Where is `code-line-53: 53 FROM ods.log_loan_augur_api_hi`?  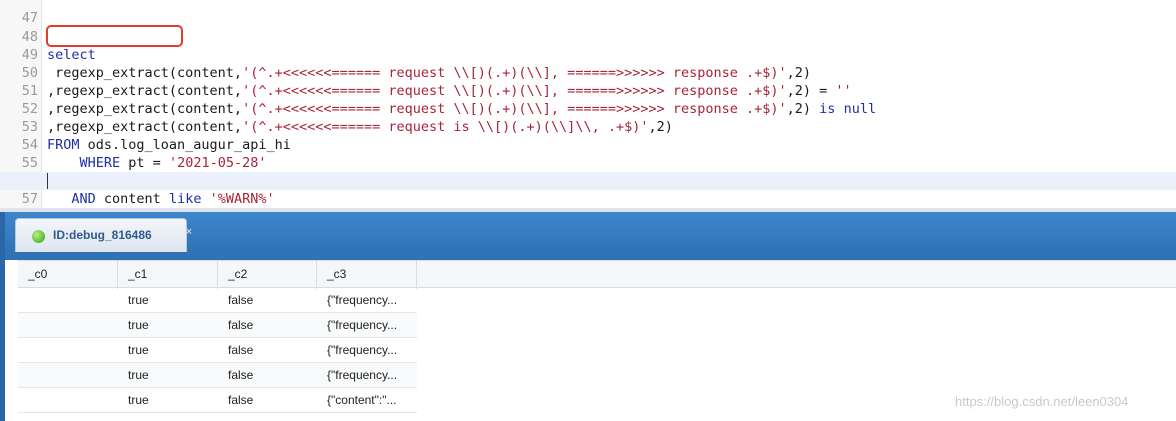 code-line-53: 53 FROM ods.log_loan_augur_api_hi is located at coordinates (588, 126).